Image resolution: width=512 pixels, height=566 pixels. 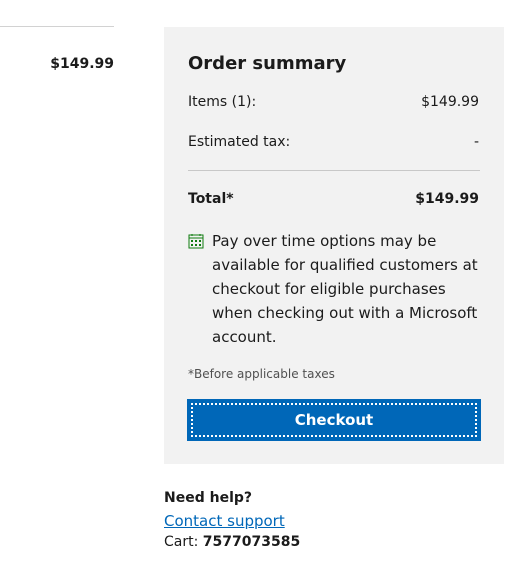 What do you see at coordinates (334, 170) in the screenshot?
I see `summary-divider` at bounding box center [334, 170].